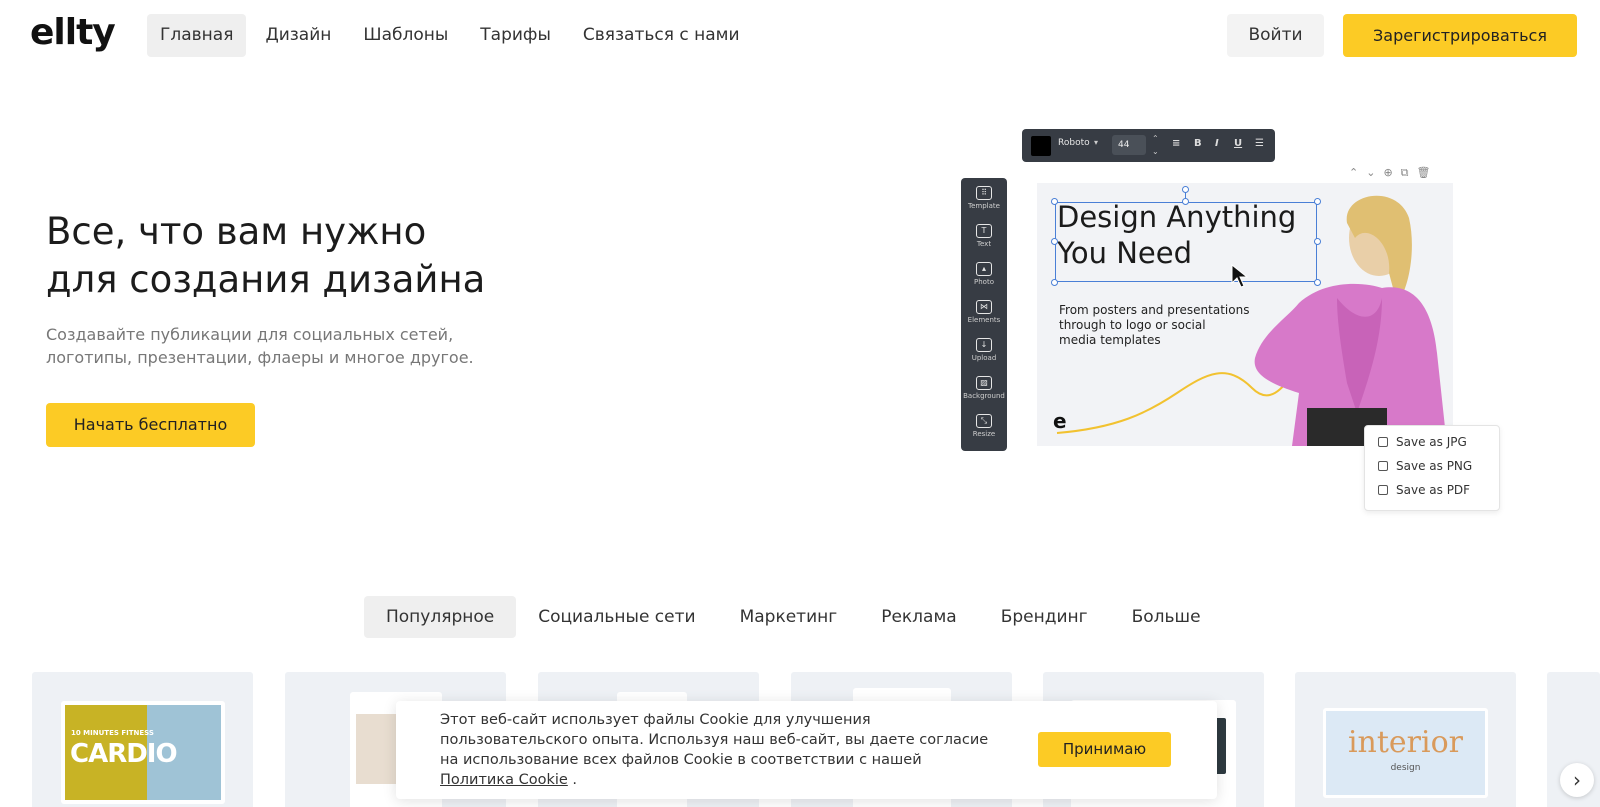  Describe the element at coordinates (984, 206) in the screenshot. I see `tool-label: Template` at that location.